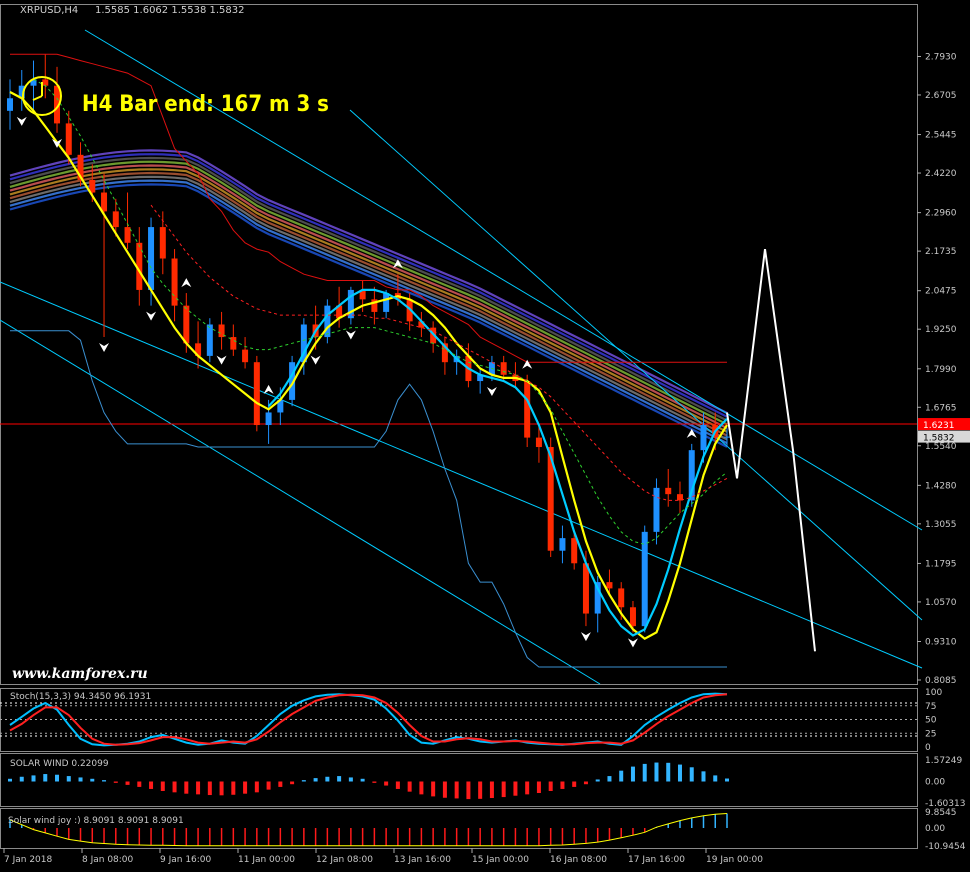 The width and height of the screenshot is (970, 872). What do you see at coordinates (941, 643) in the screenshot?
I see `y-tick-label: 0.9310` at bounding box center [941, 643].